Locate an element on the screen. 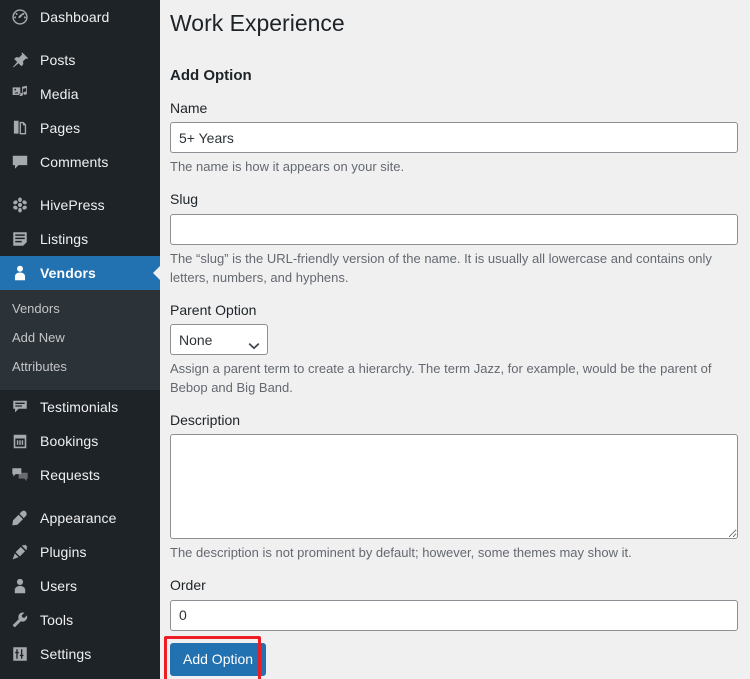 The image size is (750, 679). sidebar-item-label: Vendors is located at coordinates (68, 273).